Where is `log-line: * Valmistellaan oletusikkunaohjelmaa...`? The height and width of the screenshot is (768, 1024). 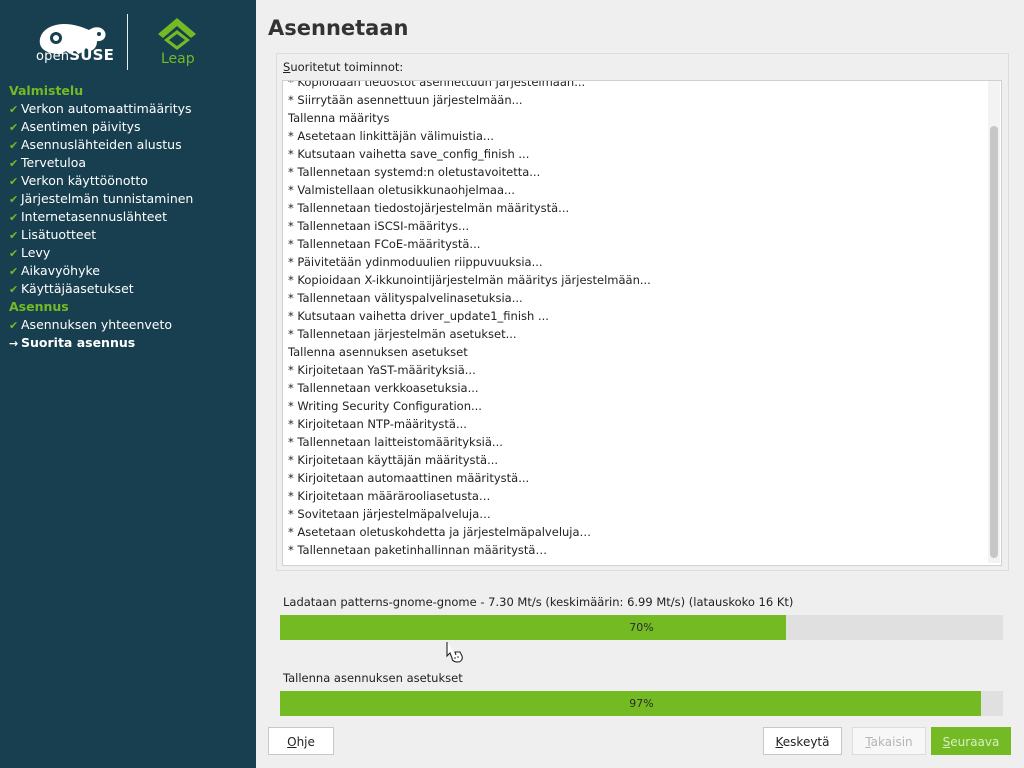 log-line: * Valmistellaan oletusikkunaohjelmaa... is located at coordinates (401, 190).